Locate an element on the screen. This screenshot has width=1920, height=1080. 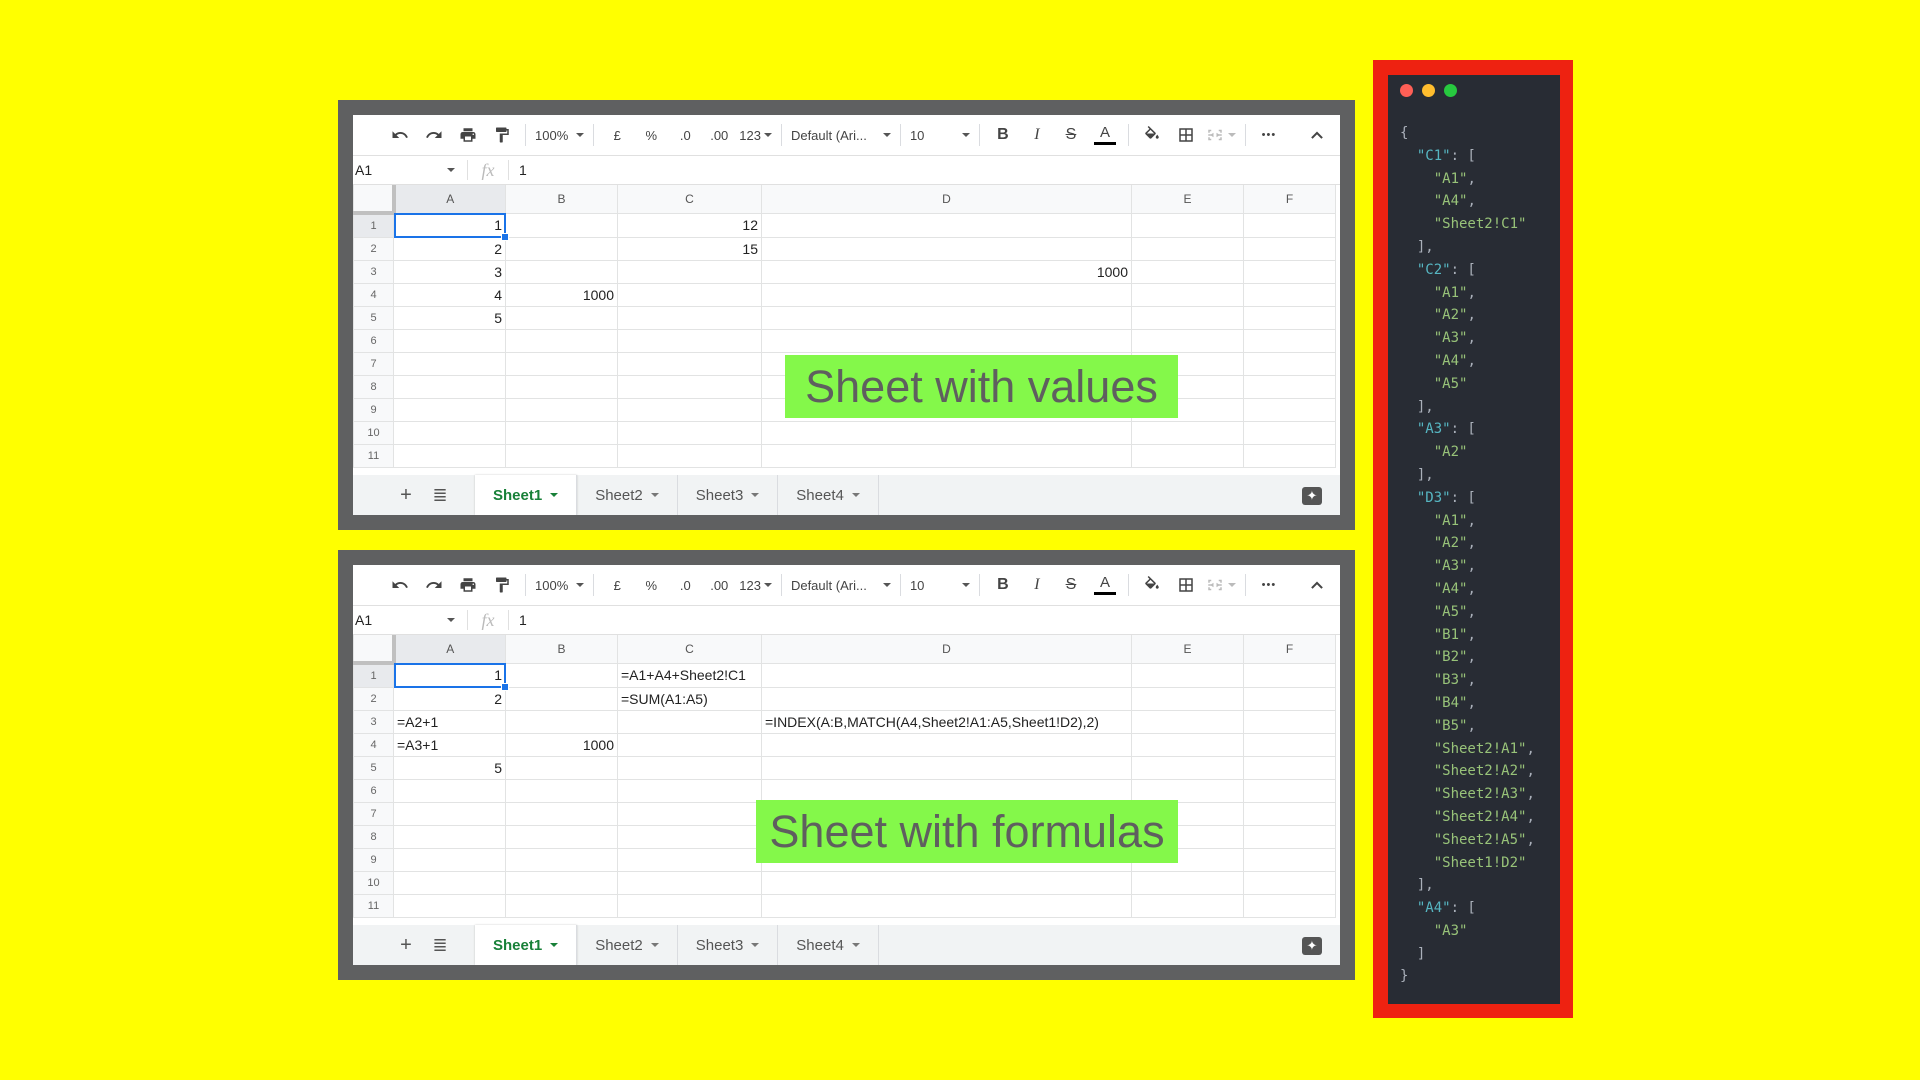
cell-f10 is located at coordinates (1289, 883).